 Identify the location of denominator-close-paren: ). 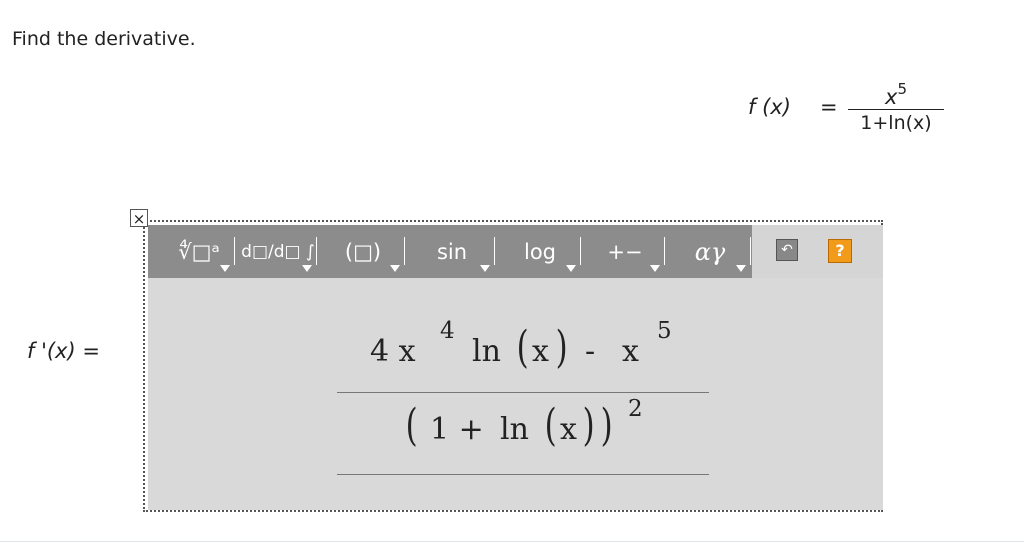
(606, 425).